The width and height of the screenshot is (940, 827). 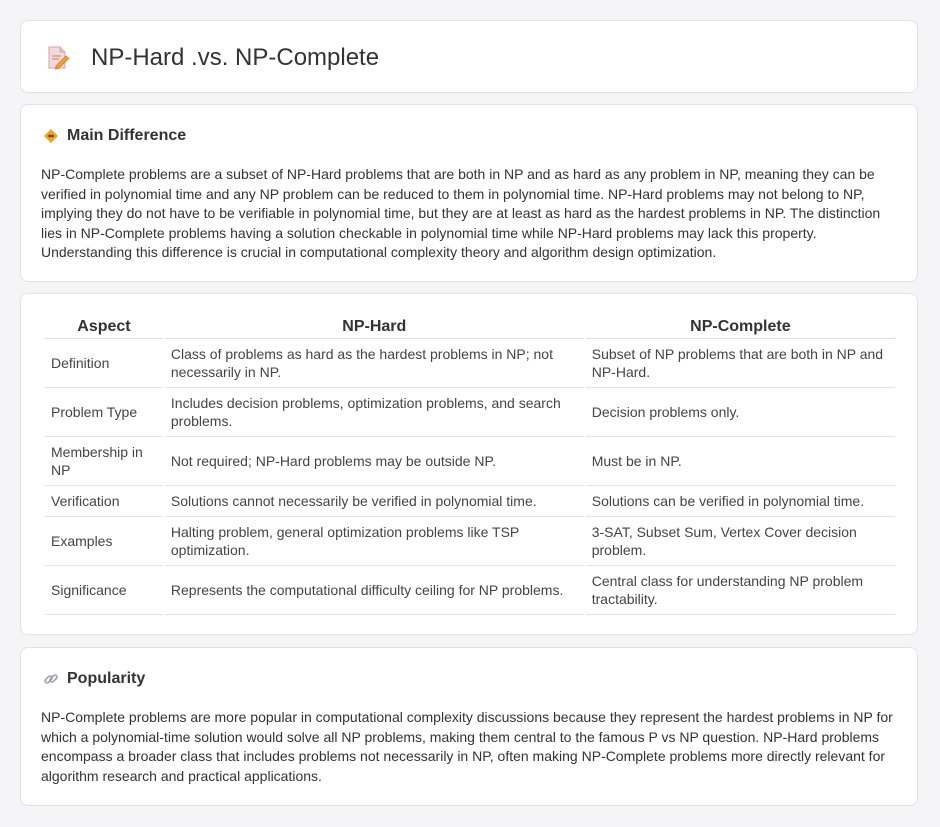 What do you see at coordinates (104, 327) in the screenshot?
I see `column-header-aspect: Aspect` at bounding box center [104, 327].